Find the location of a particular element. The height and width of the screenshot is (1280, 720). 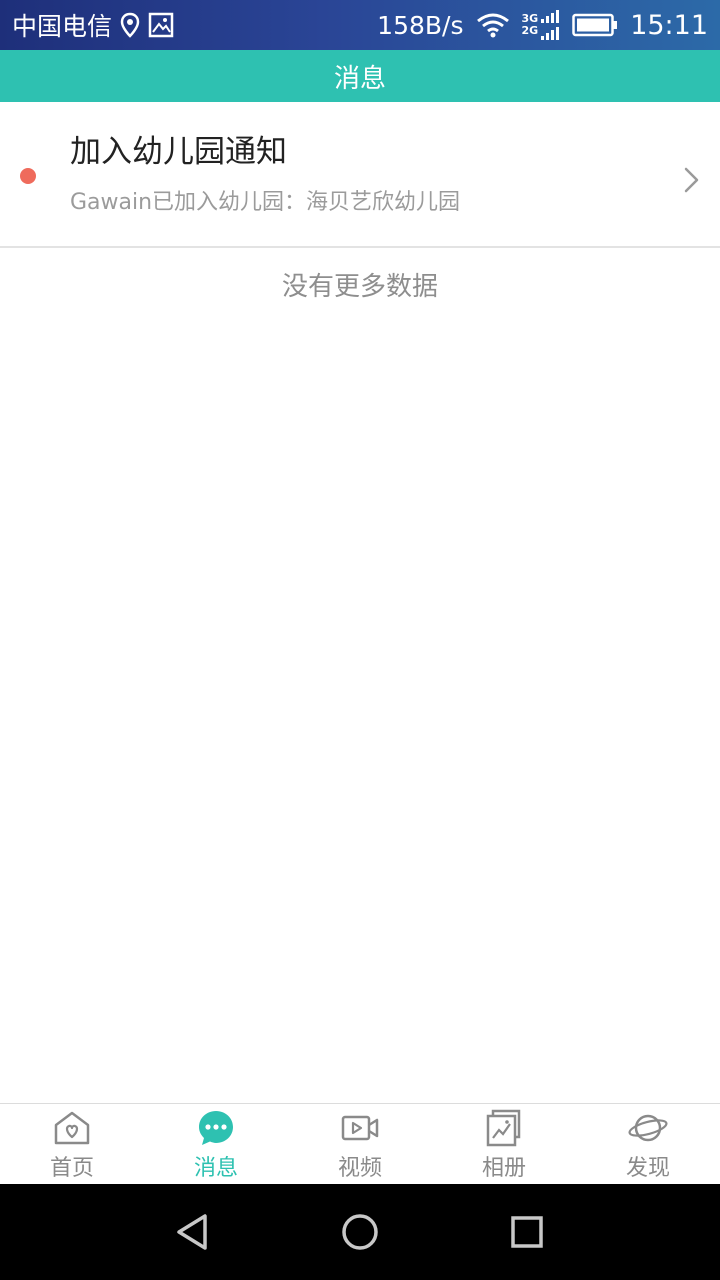

location-icon is located at coordinates (130, 25).